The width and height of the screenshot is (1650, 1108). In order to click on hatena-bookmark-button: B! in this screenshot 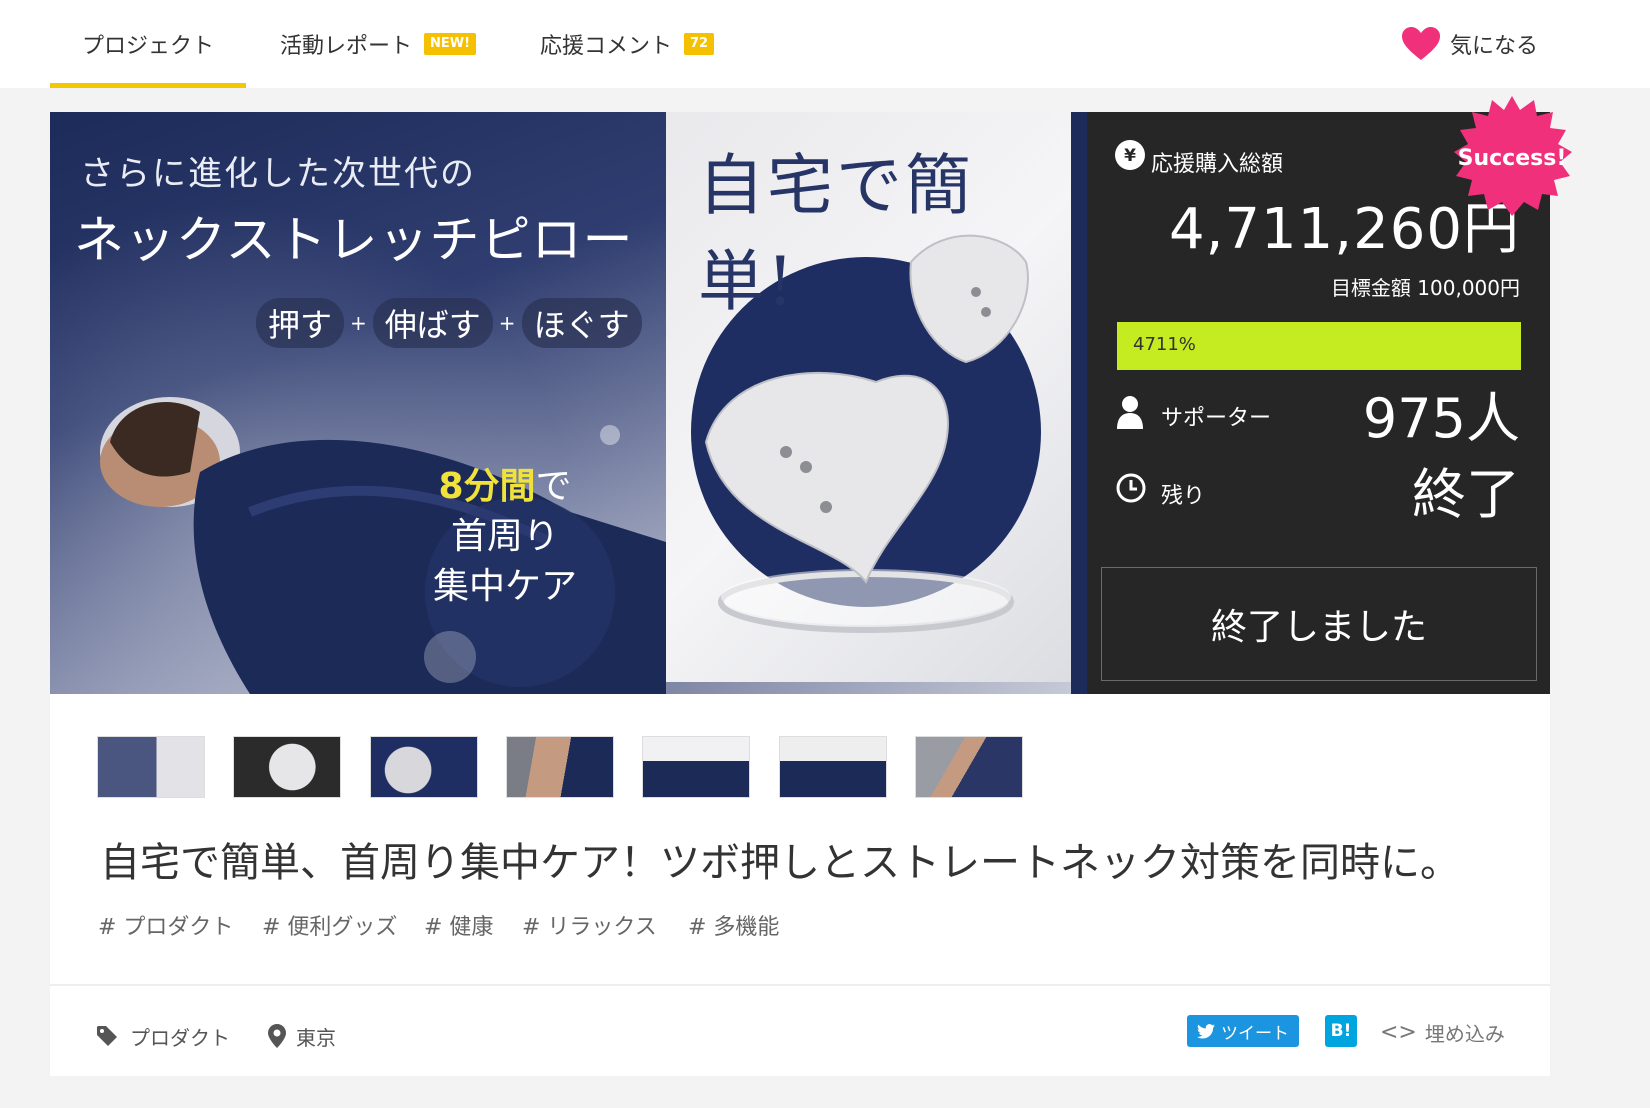, I will do `click(1341, 1031)`.